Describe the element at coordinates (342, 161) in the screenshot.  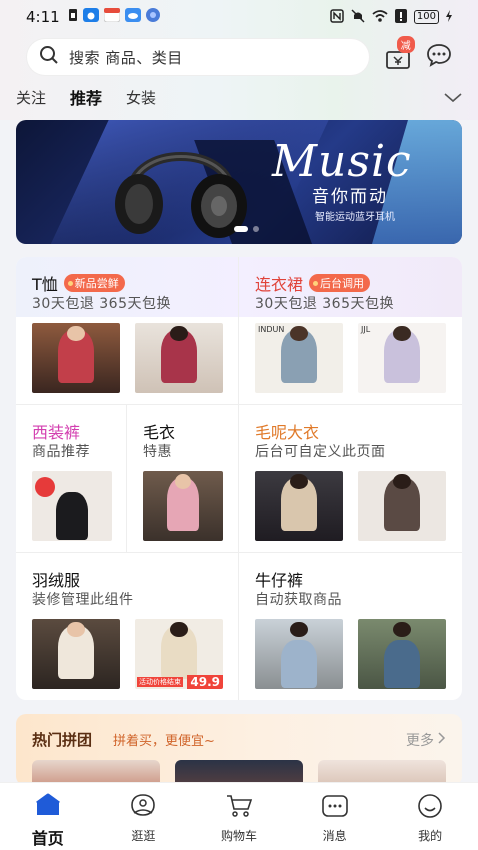
I see `banner-title: Music` at that location.